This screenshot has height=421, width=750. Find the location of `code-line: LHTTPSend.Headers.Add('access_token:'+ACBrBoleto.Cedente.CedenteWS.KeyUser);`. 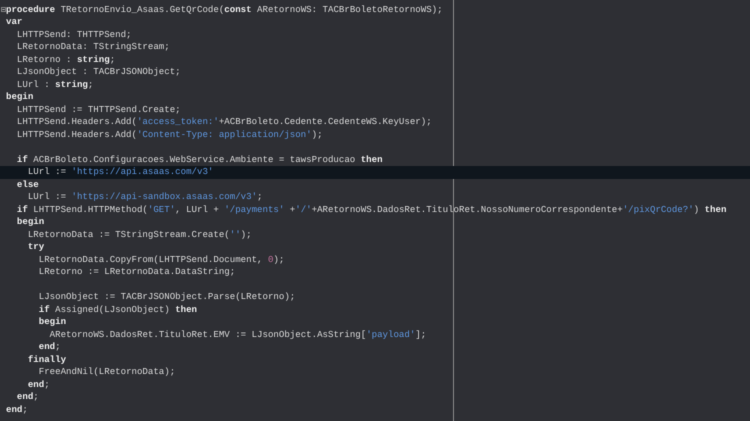

code-line: LHTTPSend.Headers.Add('access_token:'+ACBrBoleto.Cedente.CedenteWS.KeyUser); is located at coordinates (224, 122).